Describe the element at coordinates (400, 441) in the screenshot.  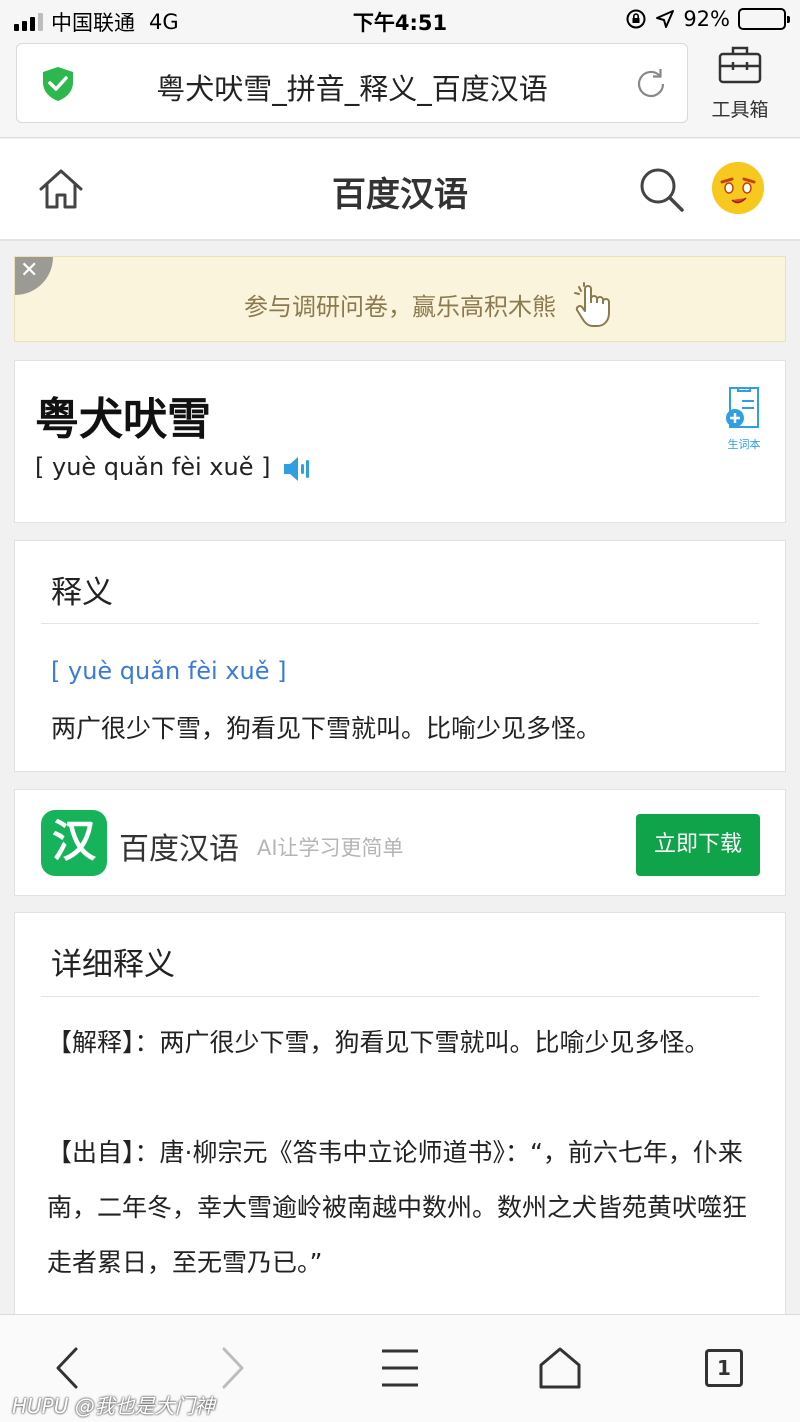
I see `word-card: 粤犬吠雪 [ yuè quǎn fèi xuě ] 生词本` at that location.